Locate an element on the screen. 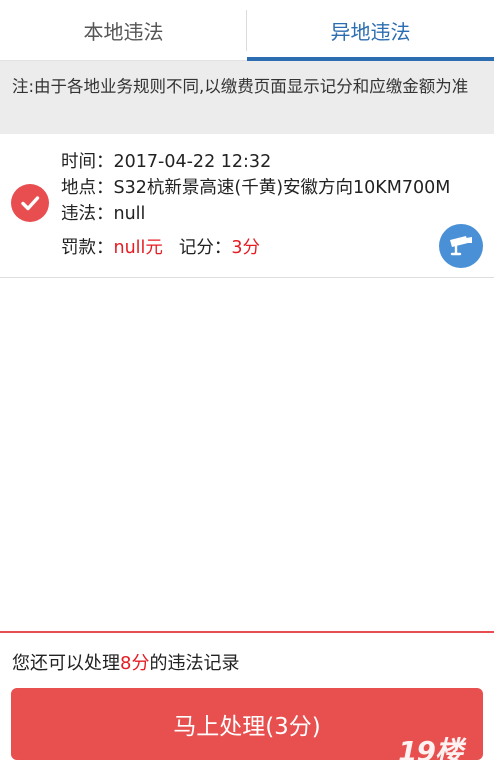 Image resolution: width=494 pixels, height=780 pixels. time-label: 时间： is located at coordinates (87, 162).